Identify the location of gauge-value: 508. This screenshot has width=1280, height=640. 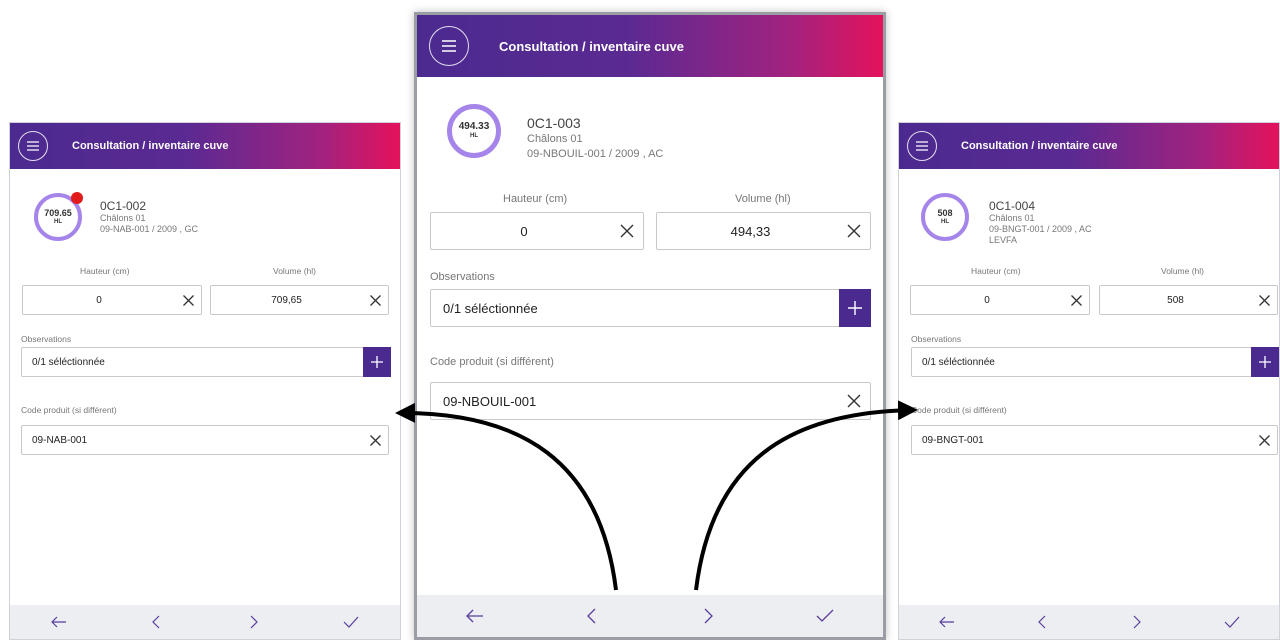
(945, 213).